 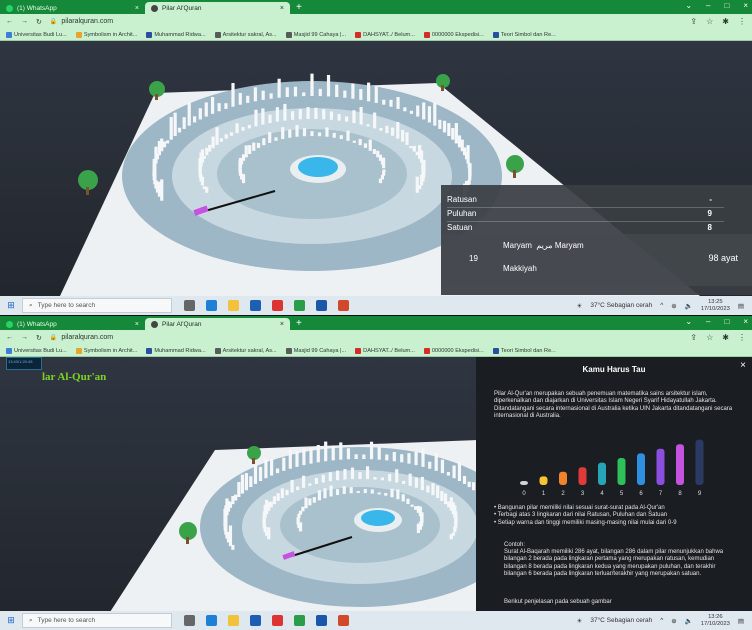 What do you see at coordinates (612, 468) in the screenshot?
I see `digit-bar-legend: 0 1 2 3 4 5 6 7 8 9` at bounding box center [612, 468].